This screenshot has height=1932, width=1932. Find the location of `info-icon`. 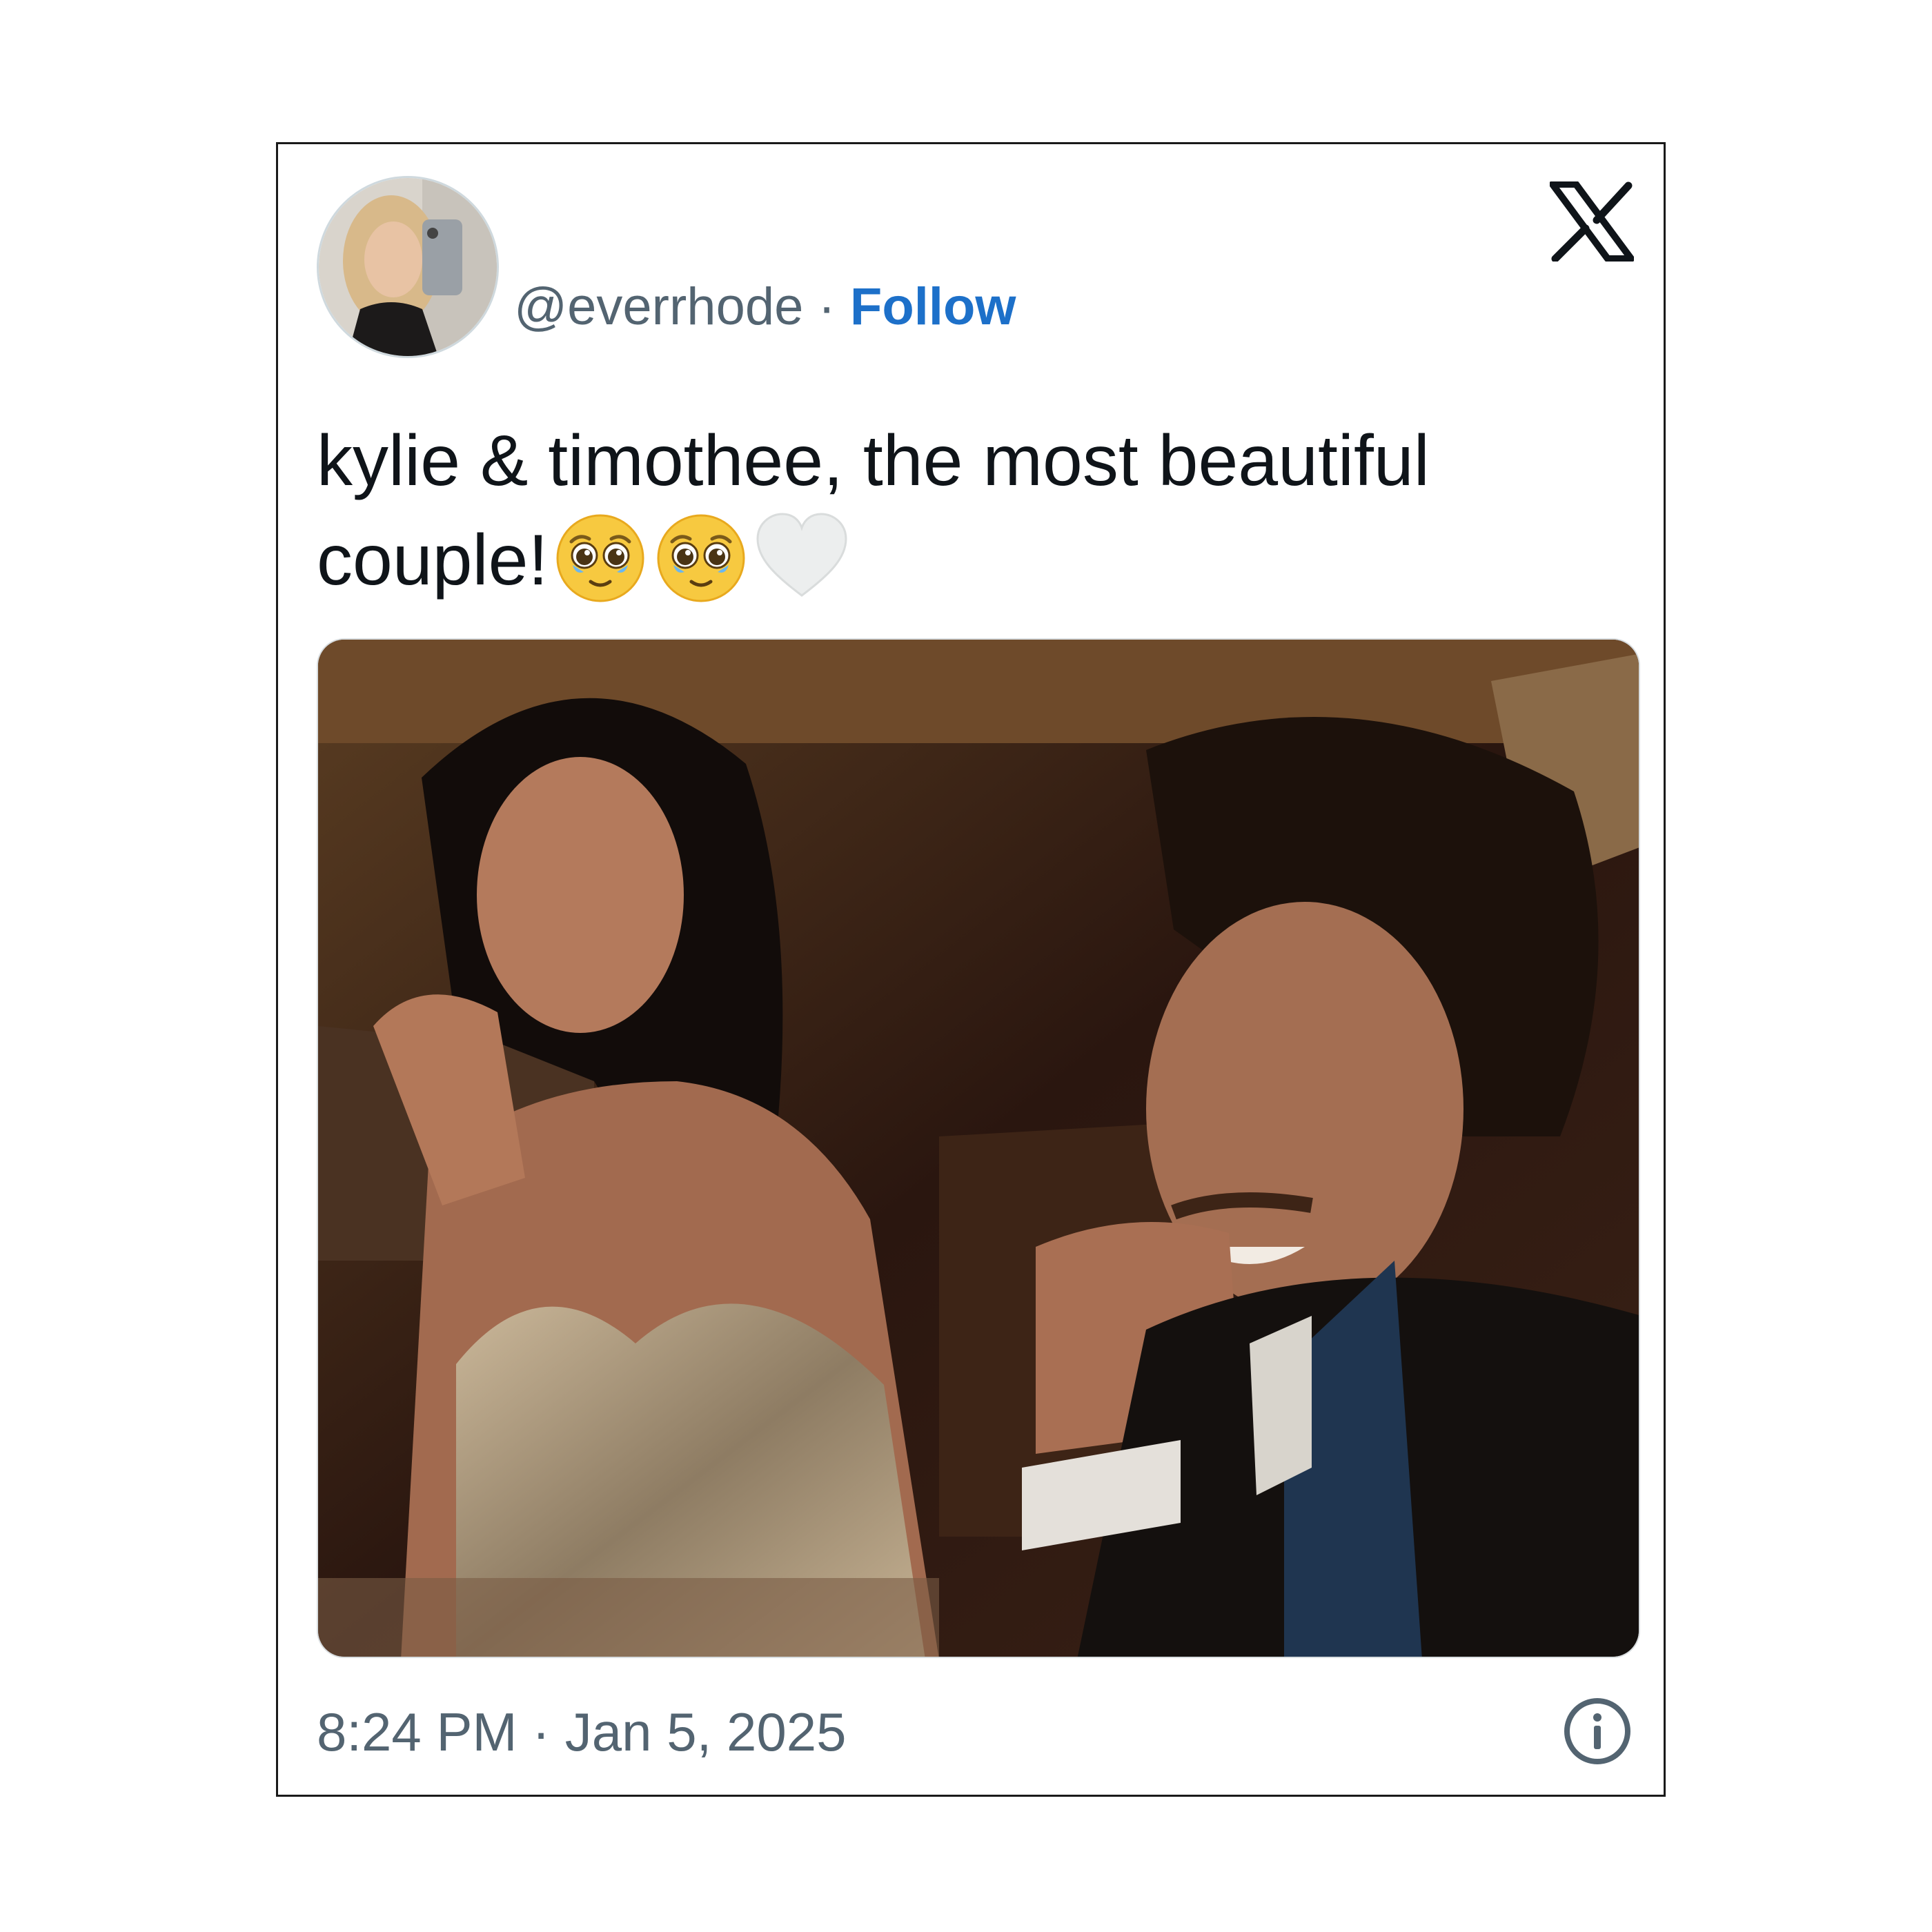

info-icon is located at coordinates (1597, 1731).